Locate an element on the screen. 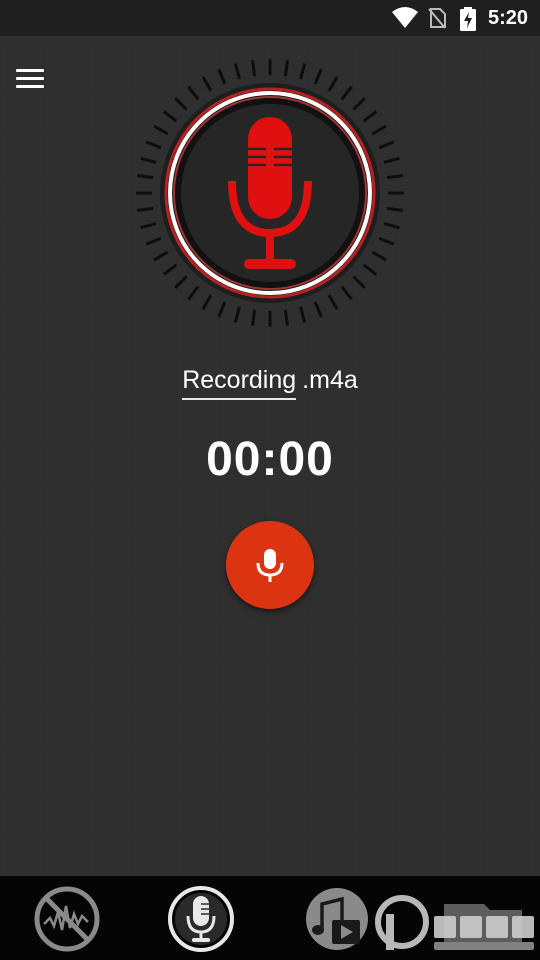 The image size is (540, 960). no-sim-icon is located at coordinates (437, 18).